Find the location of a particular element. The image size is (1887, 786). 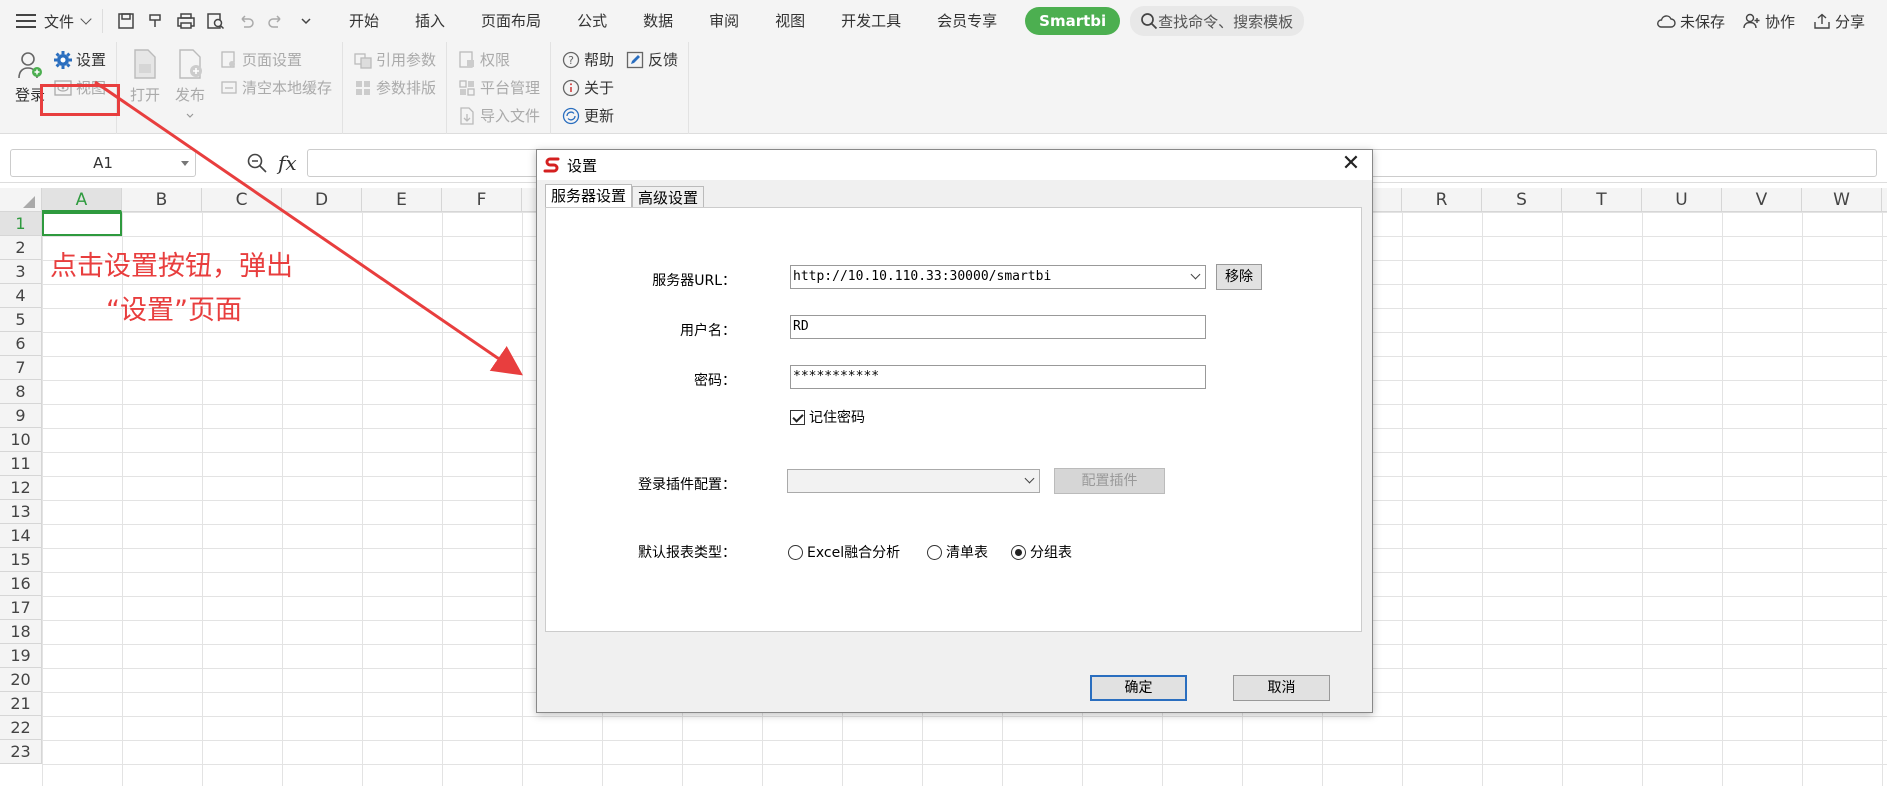

report-type-label: 默认报表类型： is located at coordinates (687, 553).